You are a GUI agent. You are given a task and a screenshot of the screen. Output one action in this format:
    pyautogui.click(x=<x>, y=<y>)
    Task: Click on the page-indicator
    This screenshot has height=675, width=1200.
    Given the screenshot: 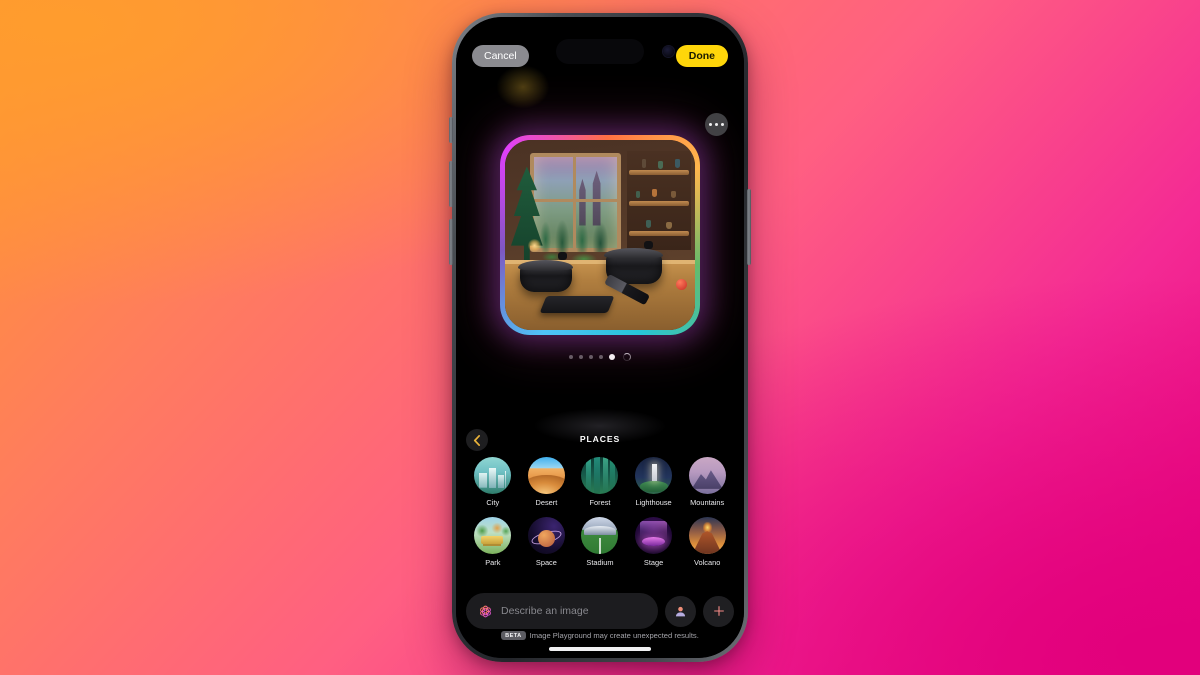 What is the action you would take?
    pyautogui.click(x=600, y=357)
    